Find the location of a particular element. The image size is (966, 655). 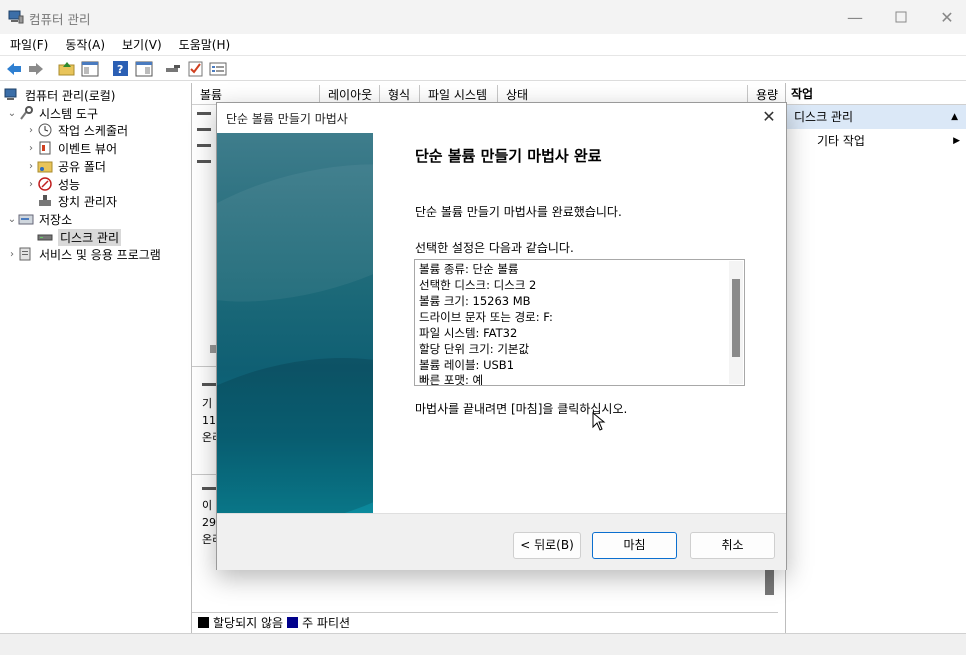

legend-unallocated: 할당되지 않음 is located at coordinates (248, 623).